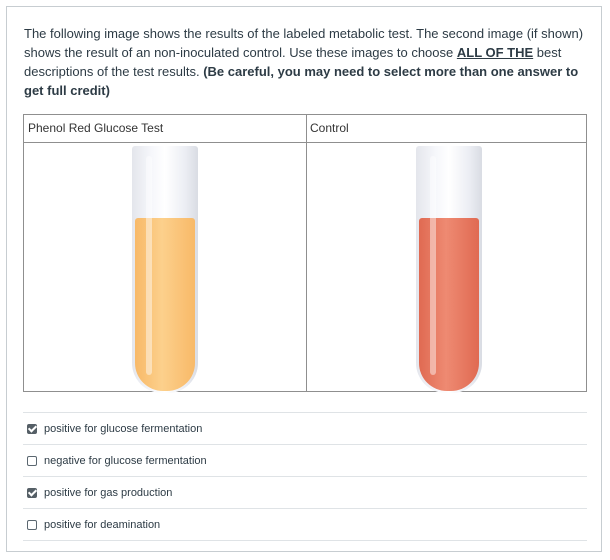 This screenshot has height=560, width=610. What do you see at coordinates (102, 524) in the screenshot?
I see `answer-label: positive for deamination` at bounding box center [102, 524].